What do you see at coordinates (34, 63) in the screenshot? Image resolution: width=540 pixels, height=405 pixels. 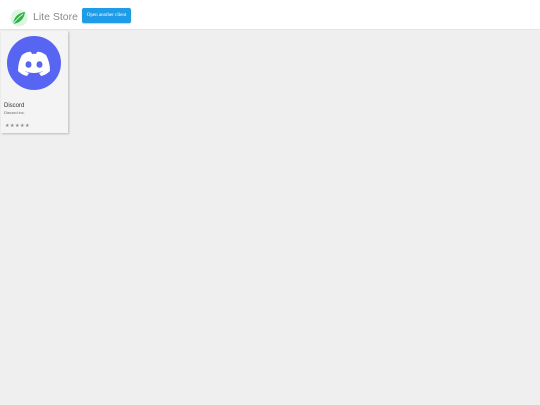 I see `discord-icon` at bounding box center [34, 63].